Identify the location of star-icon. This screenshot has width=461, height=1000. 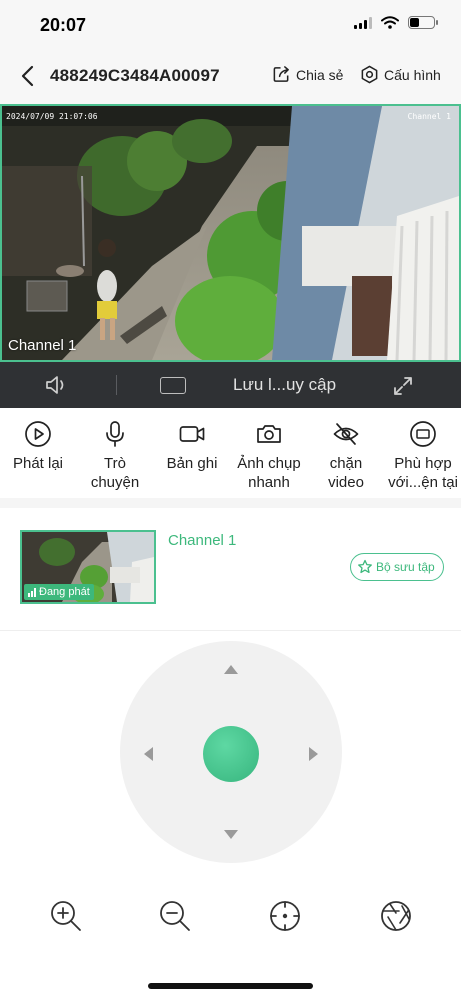
(365, 566).